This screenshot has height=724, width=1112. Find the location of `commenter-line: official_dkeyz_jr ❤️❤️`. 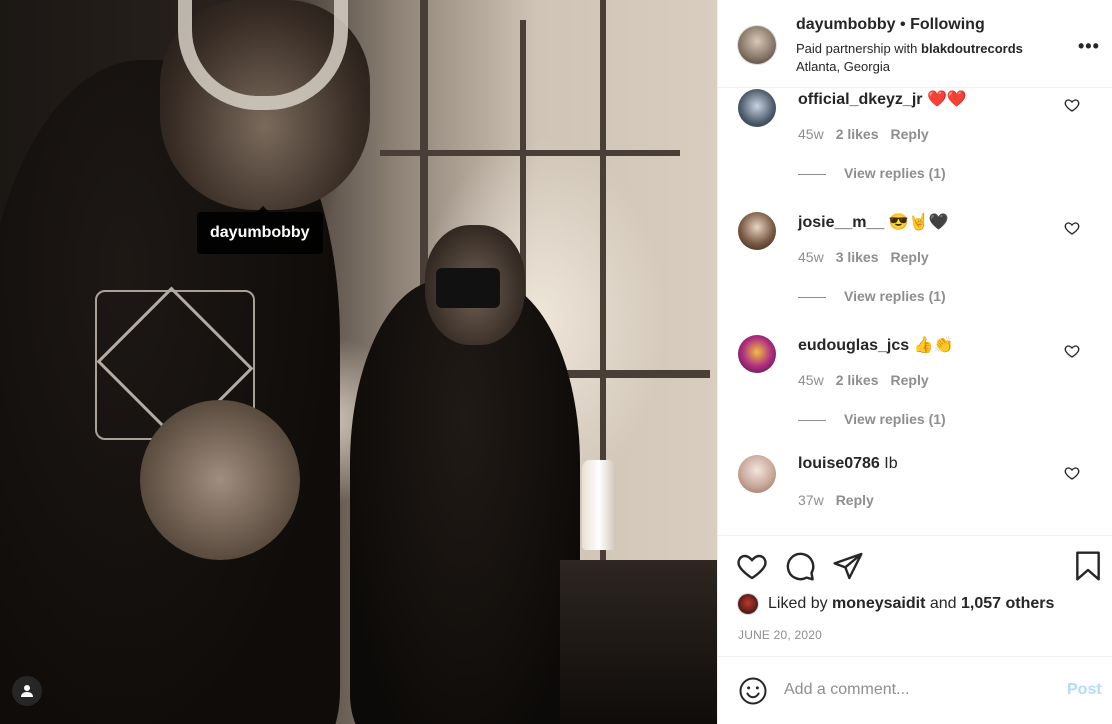

commenter-line: official_dkeyz_jr ❤️❤️ is located at coordinates (882, 99).